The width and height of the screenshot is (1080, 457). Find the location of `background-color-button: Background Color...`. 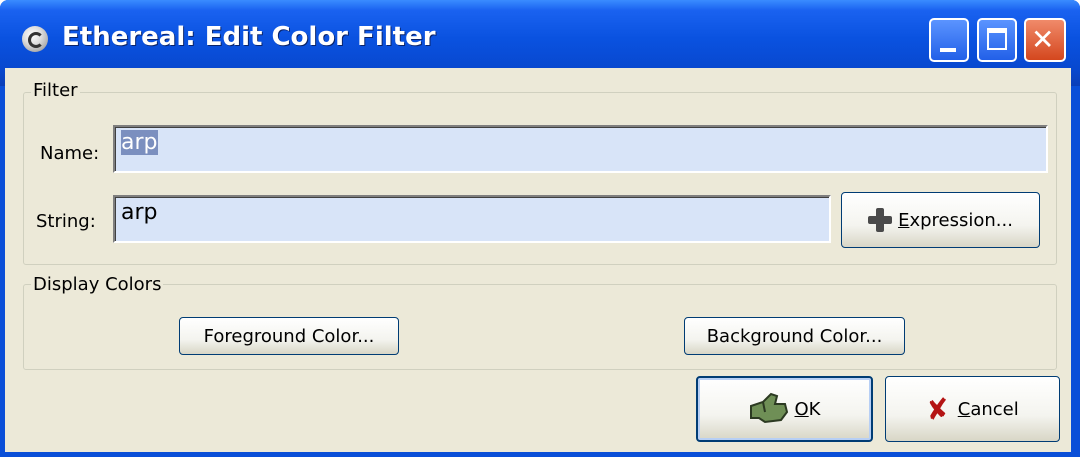

background-color-button: Background Color... is located at coordinates (794, 336).